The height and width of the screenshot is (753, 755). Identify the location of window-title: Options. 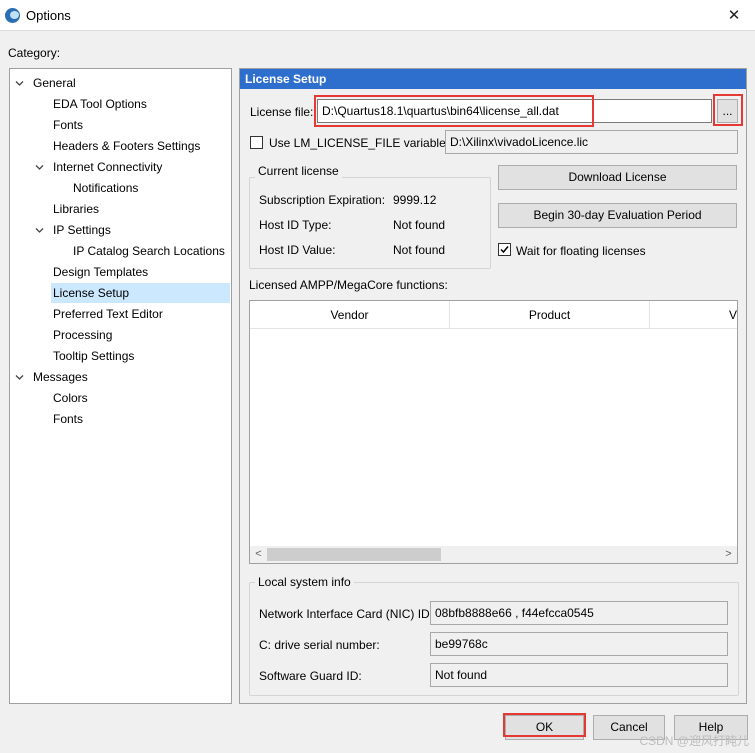
(48, 15).